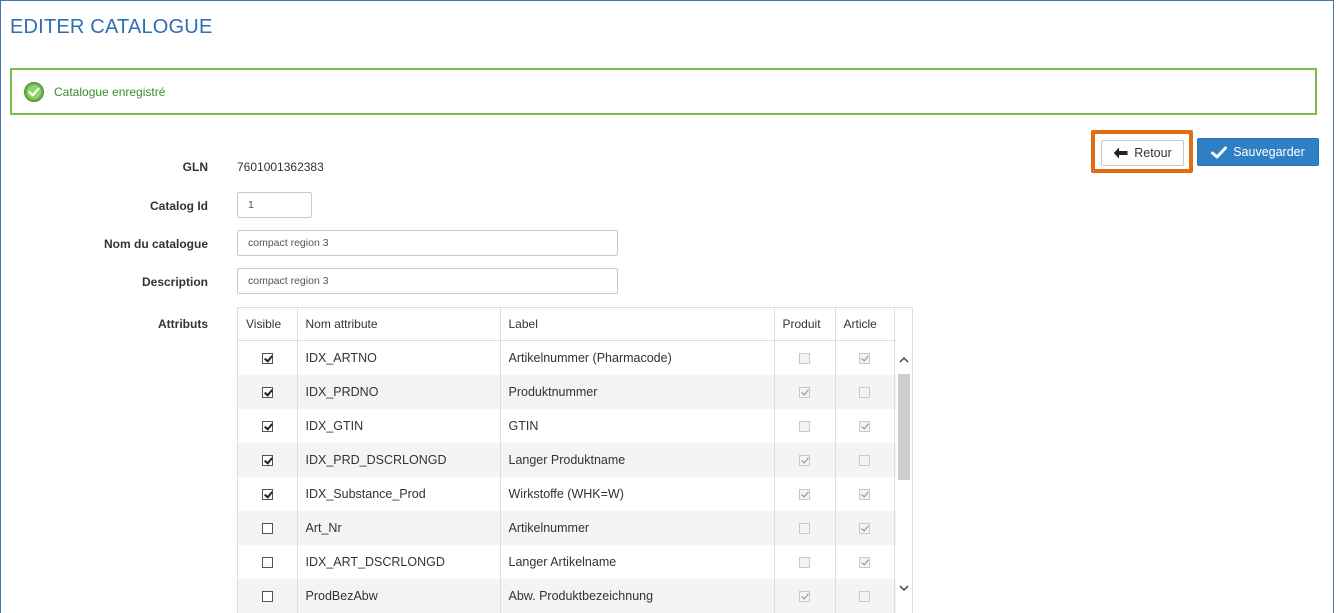 This screenshot has width=1336, height=613. I want to click on success-alert: Catalogue enregistré, so click(663, 91).